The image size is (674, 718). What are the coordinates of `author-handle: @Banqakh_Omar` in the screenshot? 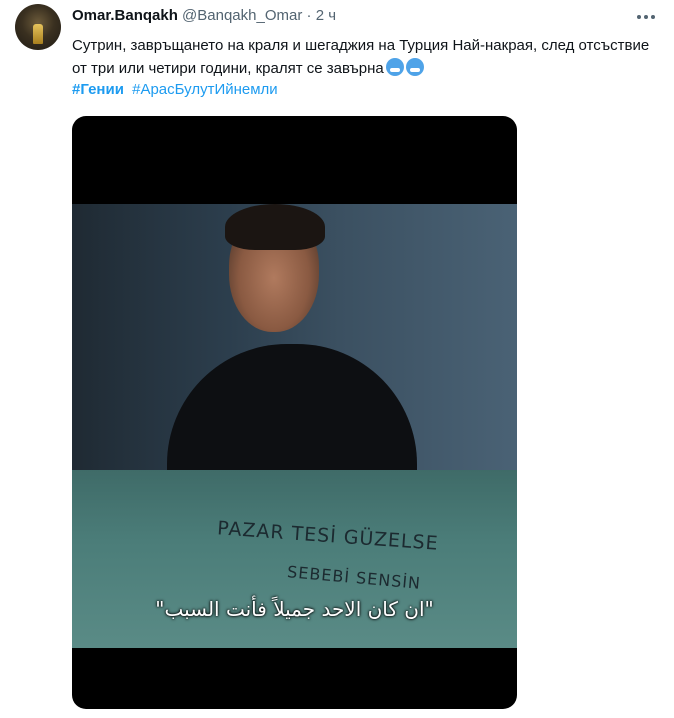 It's located at (242, 15).